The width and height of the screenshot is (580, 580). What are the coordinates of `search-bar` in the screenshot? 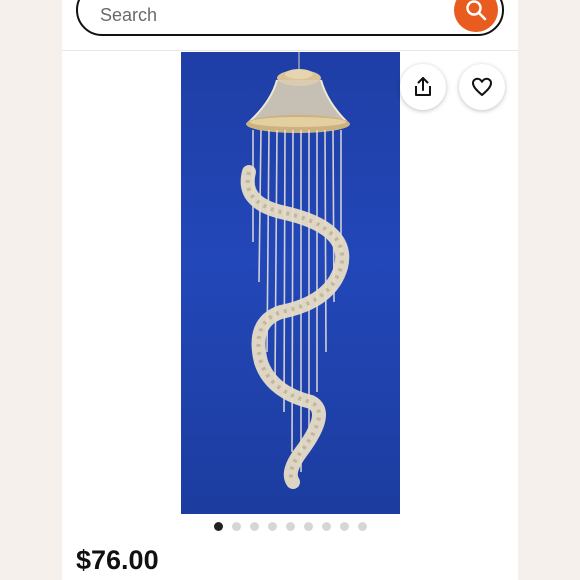 It's located at (290, 18).